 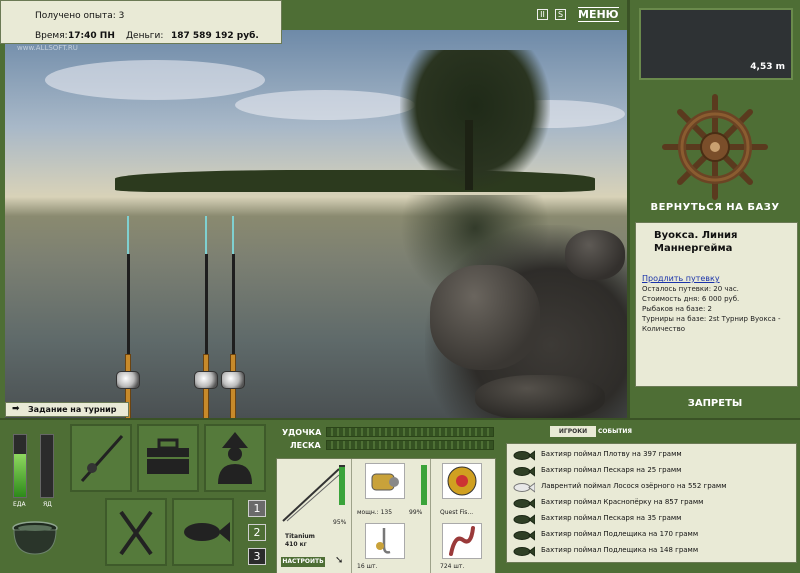 I want to click on tackle-box-tile, so click(x=168, y=458).